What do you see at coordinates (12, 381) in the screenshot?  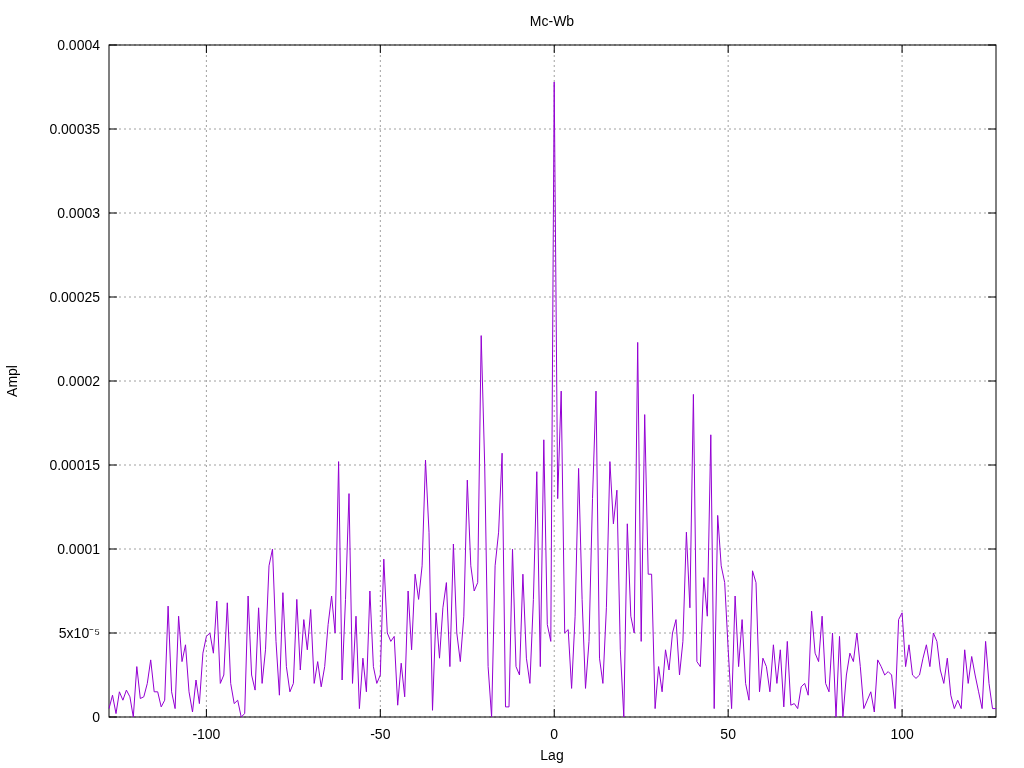 I see `y-axis-label: Ampl` at bounding box center [12, 381].